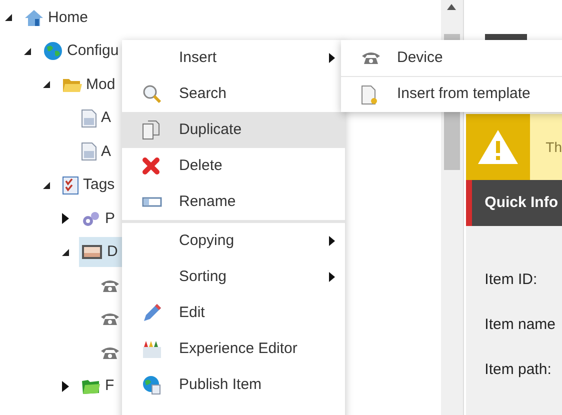 The width and height of the screenshot is (562, 415). What do you see at coordinates (520, 325) in the screenshot?
I see `field-label: Item name` at bounding box center [520, 325].